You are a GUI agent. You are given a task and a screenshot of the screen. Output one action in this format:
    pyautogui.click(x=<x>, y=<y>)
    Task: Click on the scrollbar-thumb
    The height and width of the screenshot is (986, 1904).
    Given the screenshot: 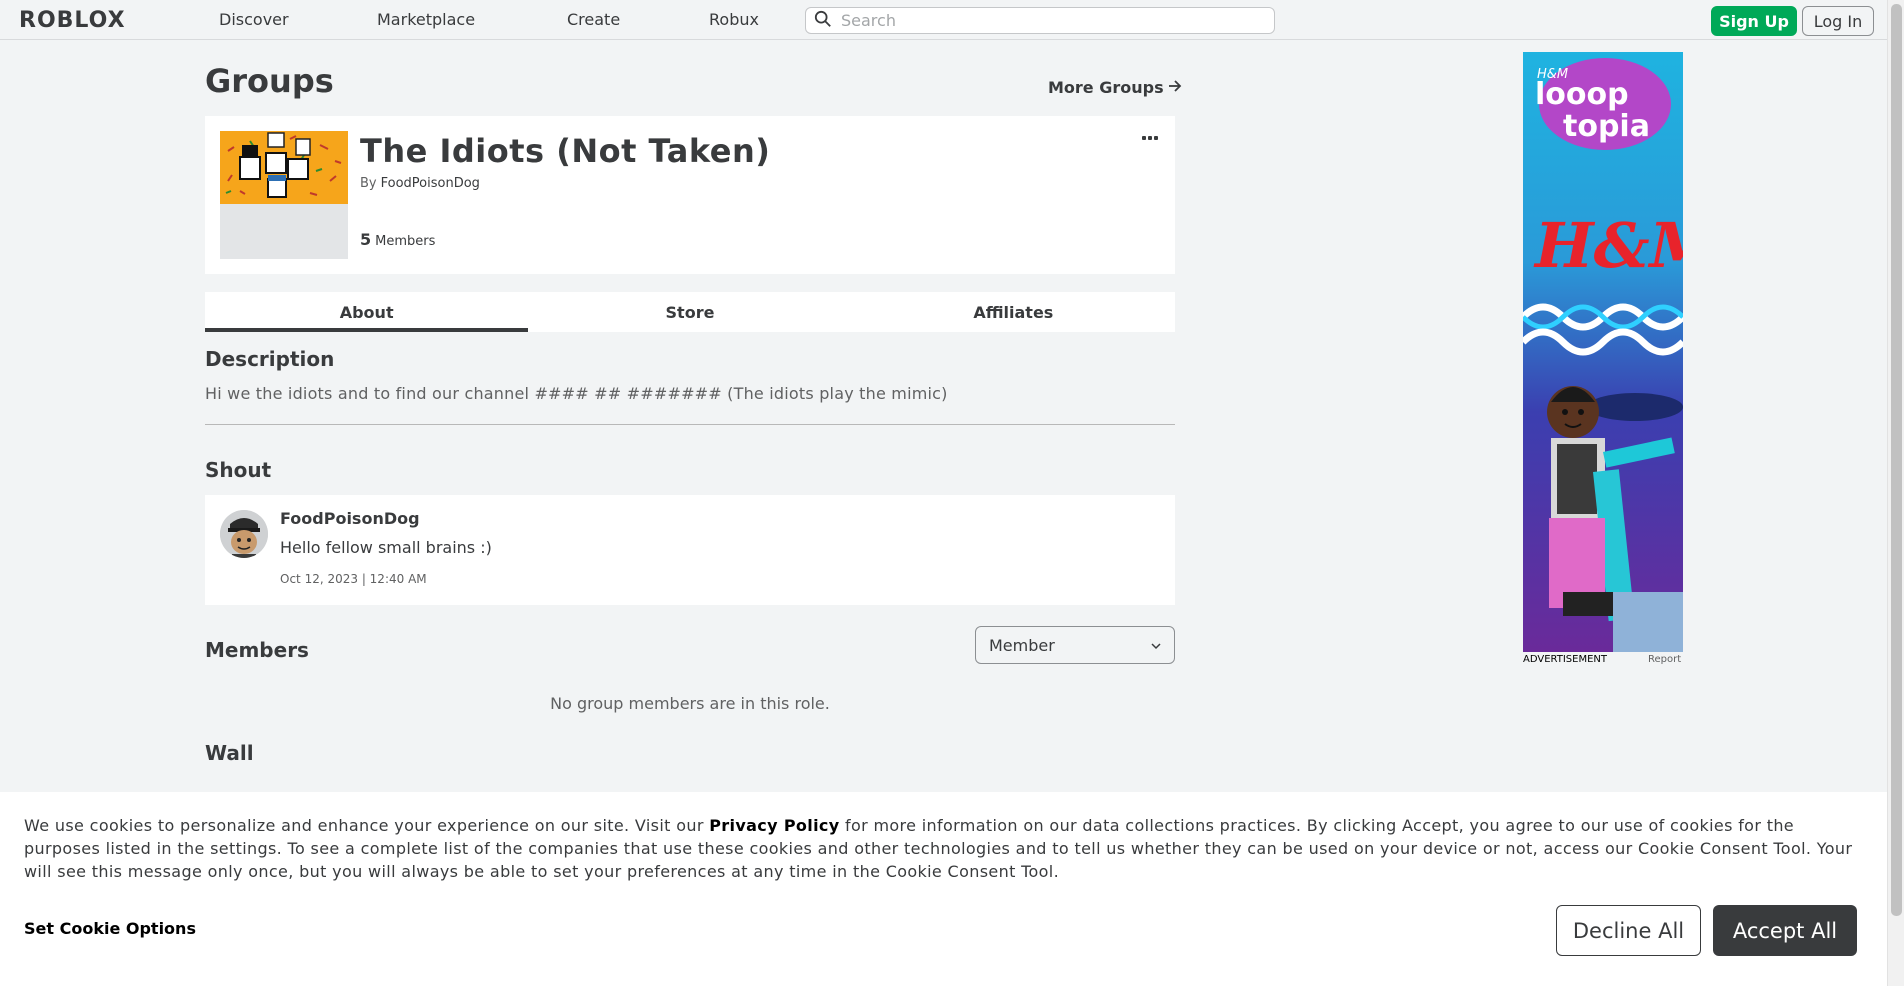 What is the action you would take?
    pyautogui.click(x=1896, y=460)
    